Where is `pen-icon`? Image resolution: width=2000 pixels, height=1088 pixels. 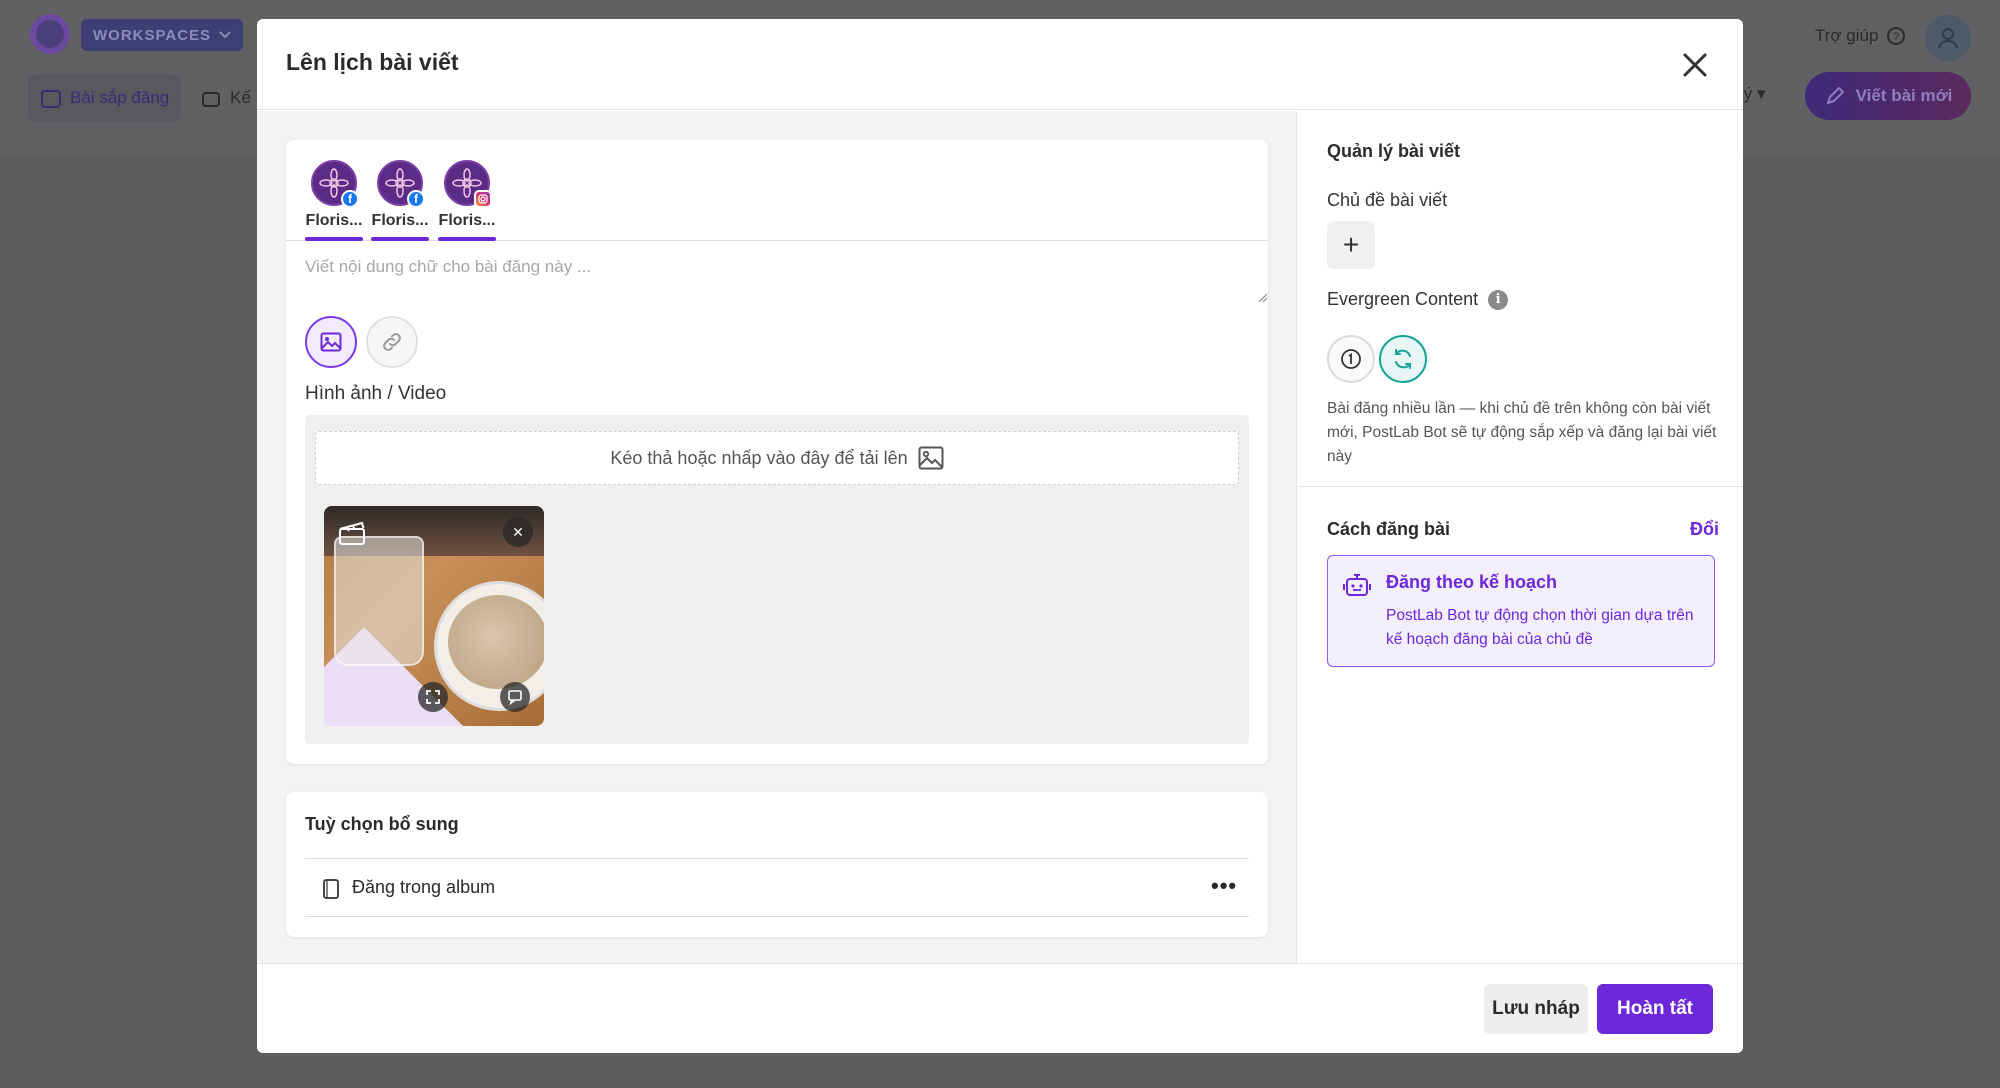 pen-icon is located at coordinates (1835, 95).